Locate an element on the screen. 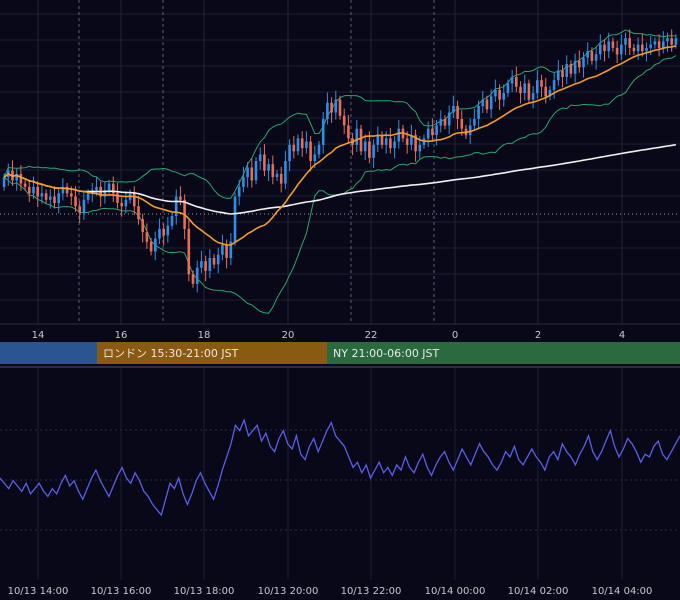 This screenshot has width=680, height=600. session-2: NY 21:00-06:00 JST is located at coordinates (503, 353).